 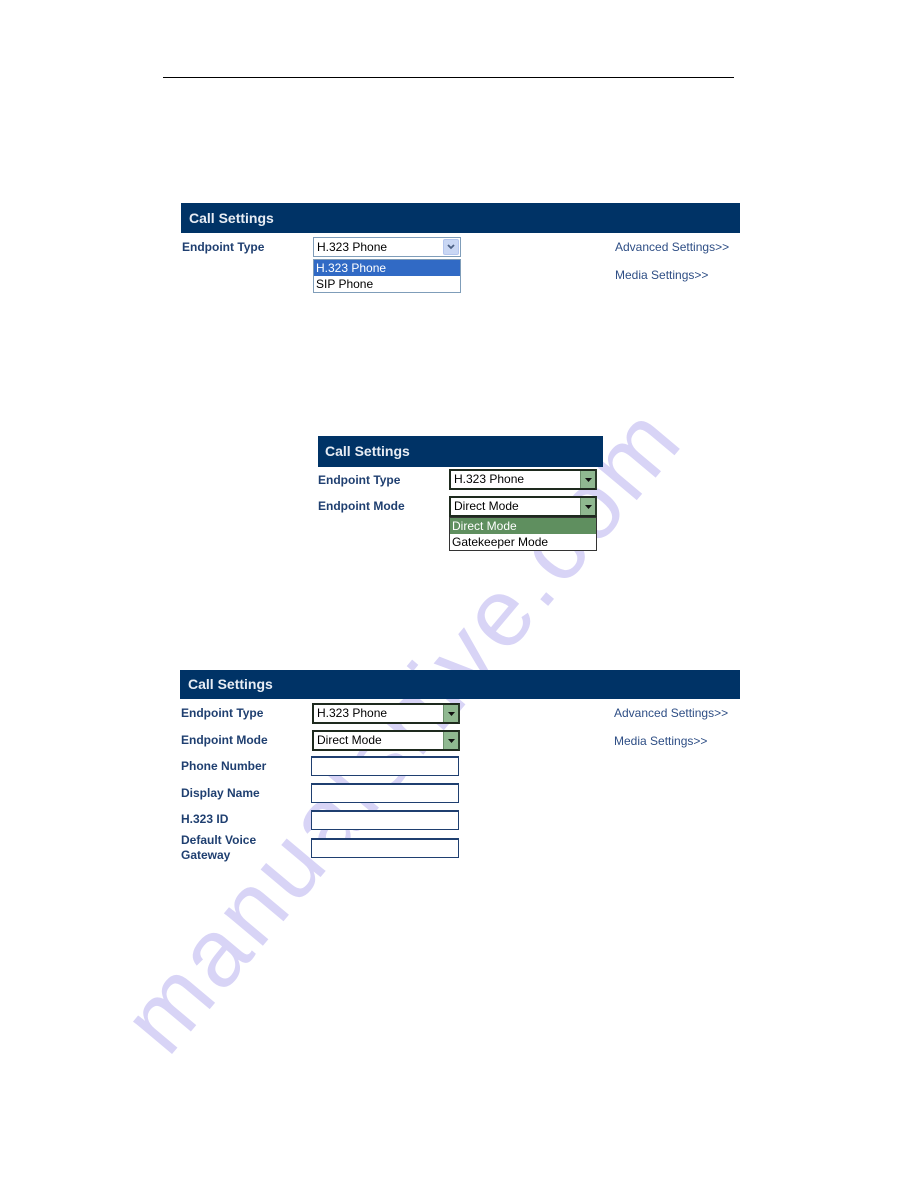 What do you see at coordinates (523, 542) in the screenshot?
I see `option-gatekeeper-mode: Gatekeeper Mode` at bounding box center [523, 542].